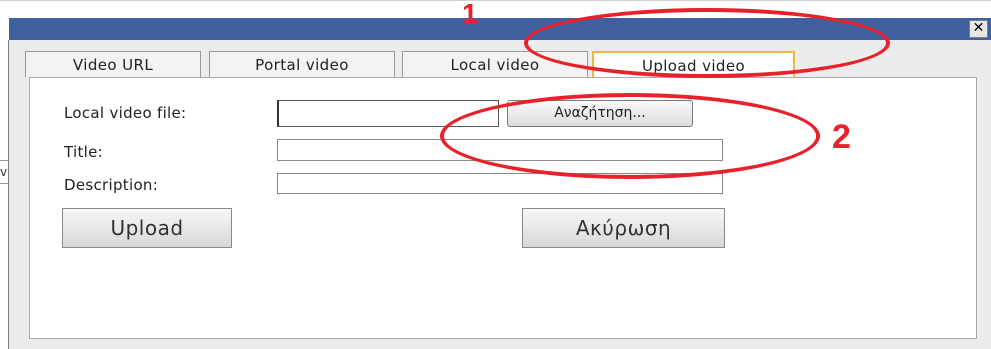 The width and height of the screenshot is (991, 349). What do you see at coordinates (113, 64) in the screenshot?
I see `tab-video-url: Video URL` at bounding box center [113, 64].